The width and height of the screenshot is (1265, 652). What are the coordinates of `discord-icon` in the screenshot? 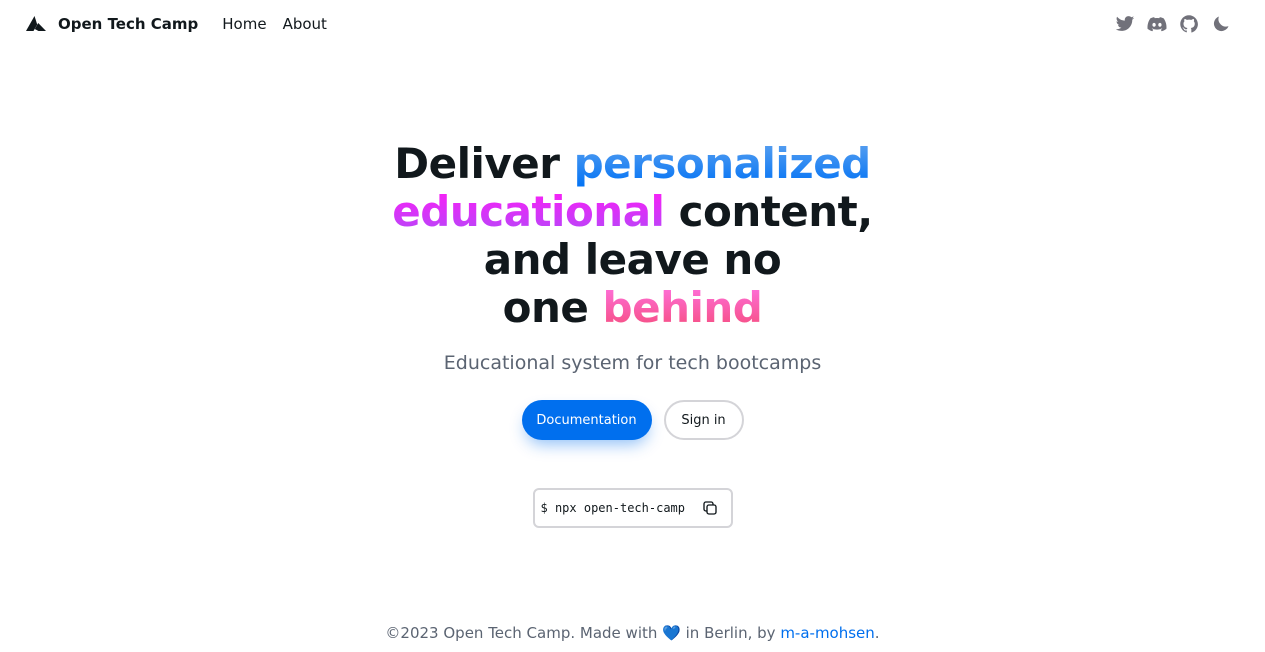 It's located at (1157, 24).